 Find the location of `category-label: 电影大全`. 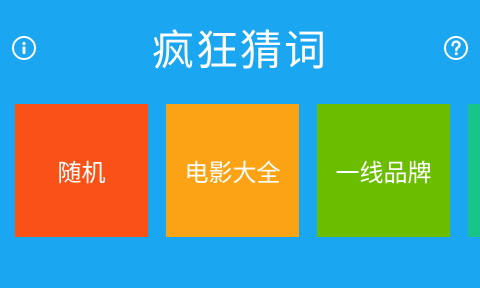

category-label: 电影大全 is located at coordinates (232, 173).